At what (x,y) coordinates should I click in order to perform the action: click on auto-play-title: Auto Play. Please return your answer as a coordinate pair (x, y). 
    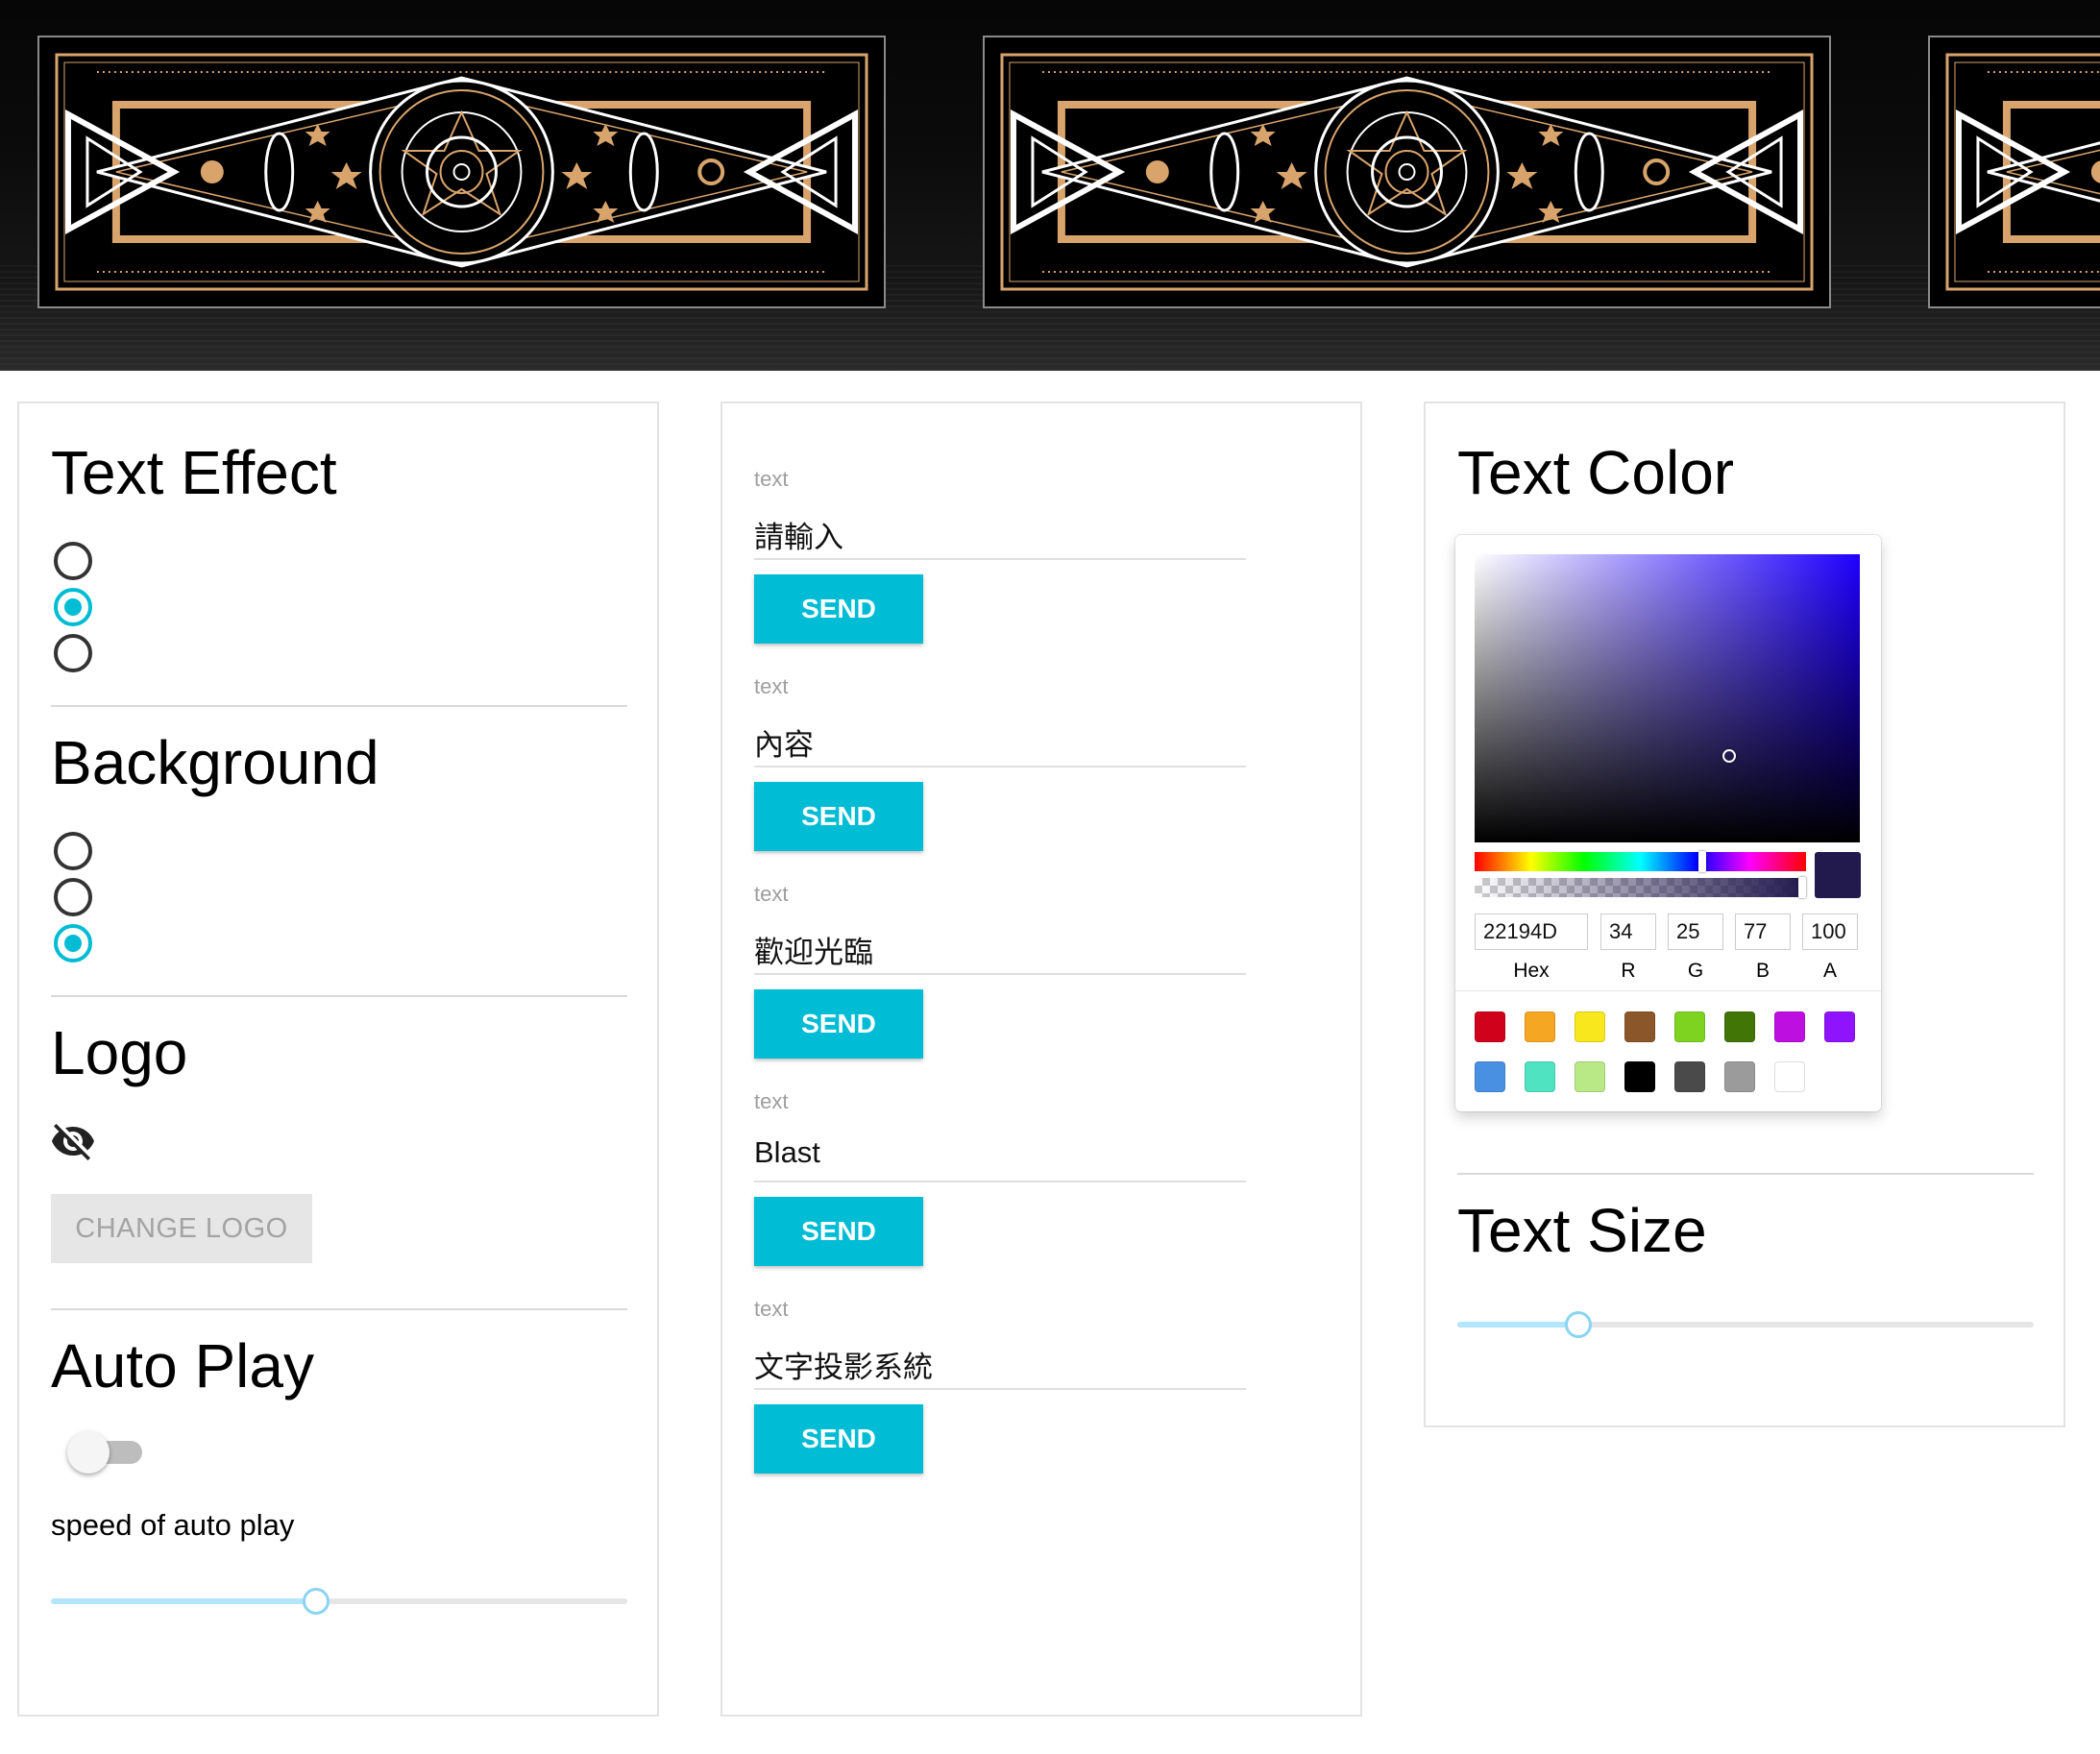
    Looking at the image, I should click on (182, 1366).